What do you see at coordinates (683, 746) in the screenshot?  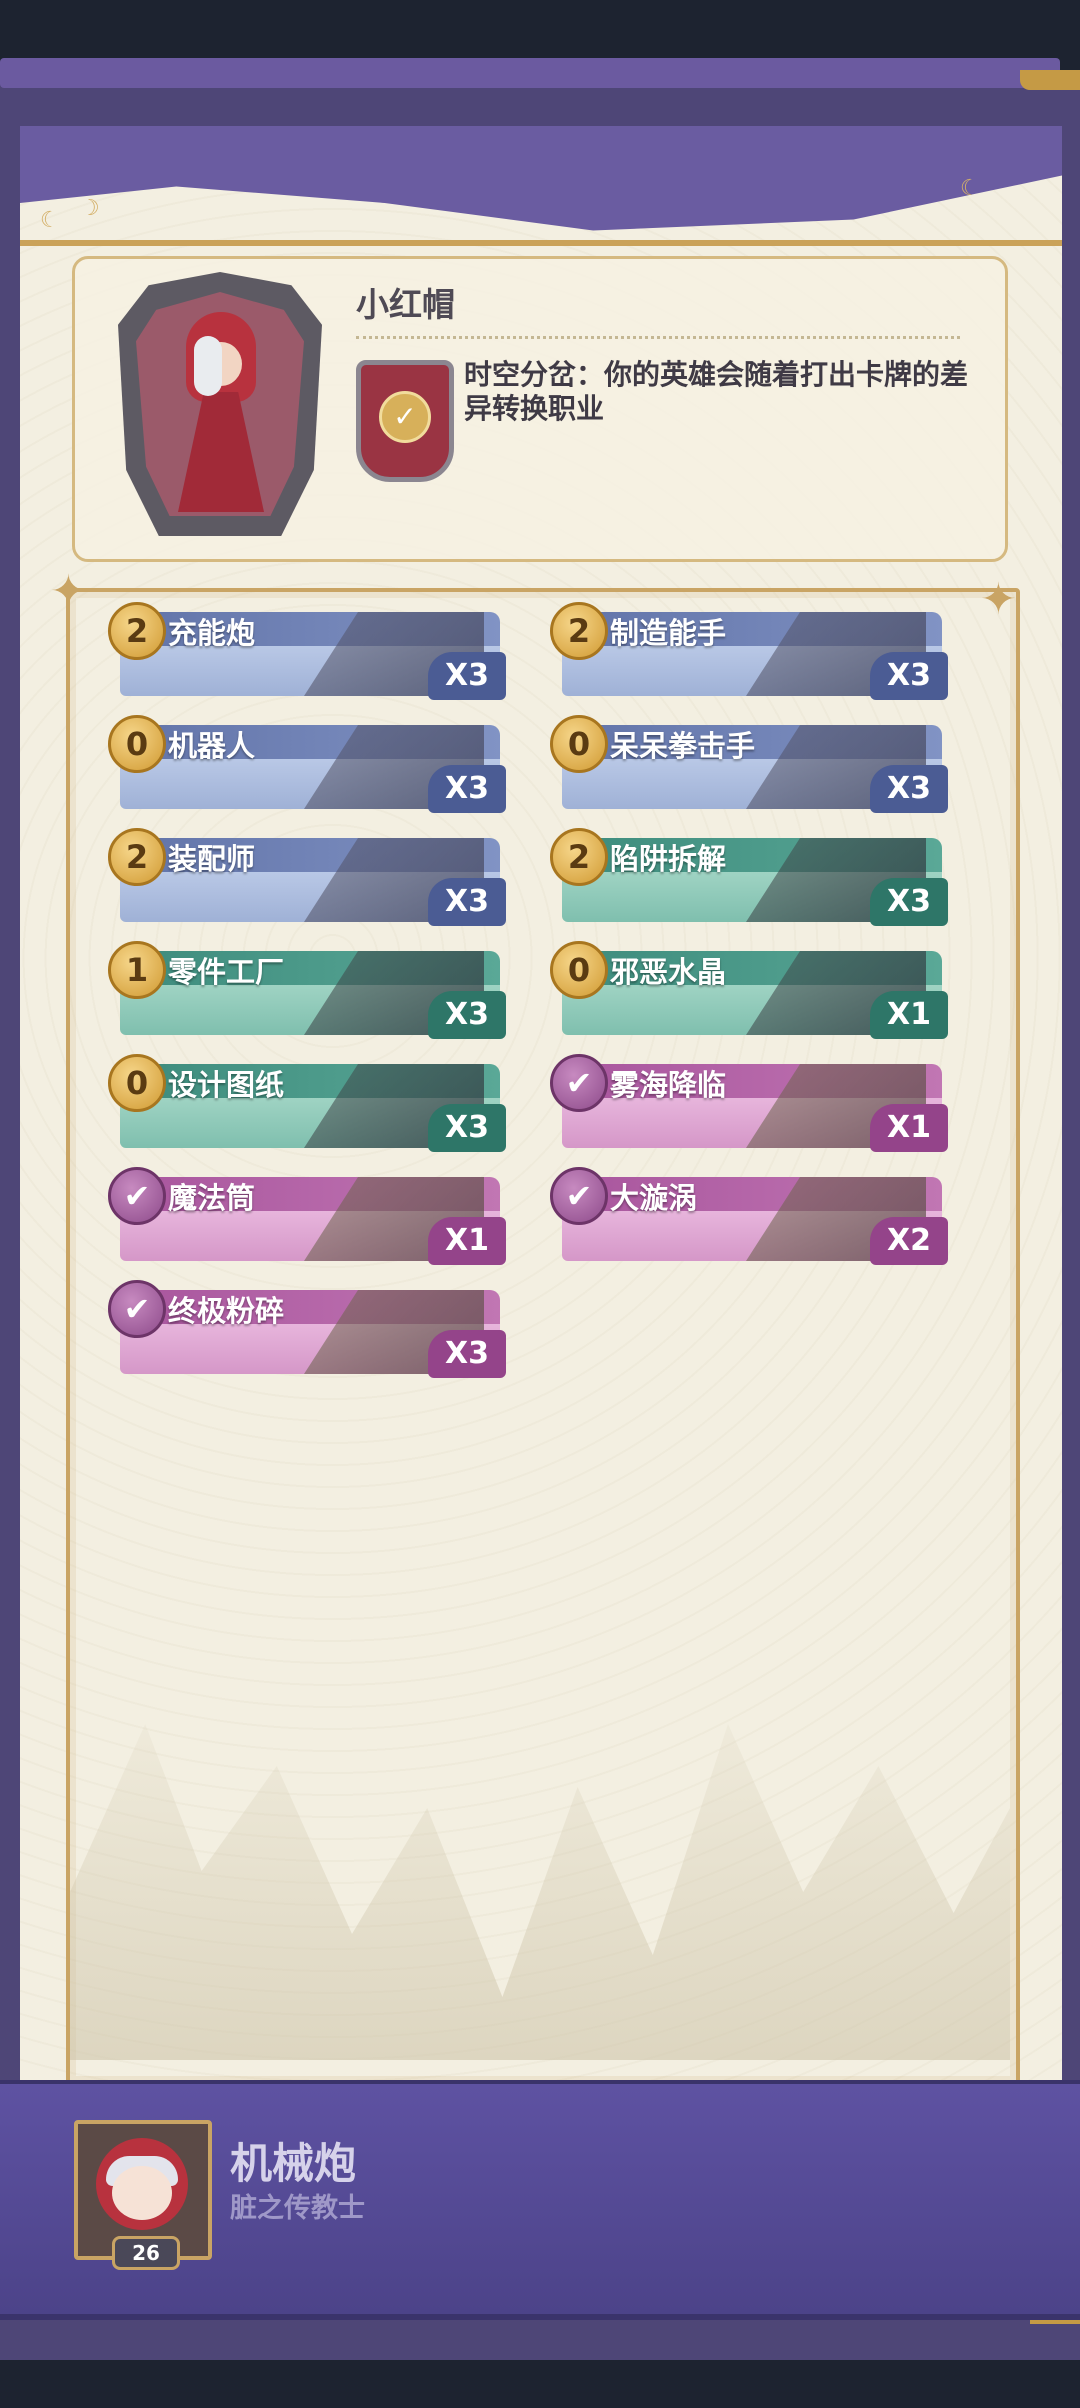 I see `card-name: 呆呆拳击手` at bounding box center [683, 746].